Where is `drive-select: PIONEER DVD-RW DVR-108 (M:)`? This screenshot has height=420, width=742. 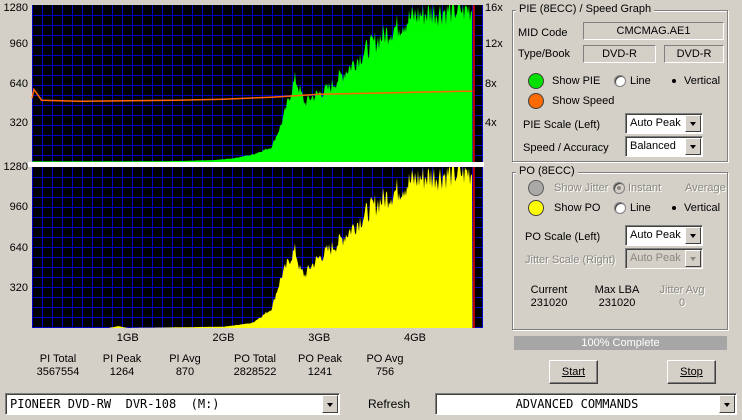 drive-select: PIONEER DVD-RW DVR-108 (M:) is located at coordinates (172, 404).